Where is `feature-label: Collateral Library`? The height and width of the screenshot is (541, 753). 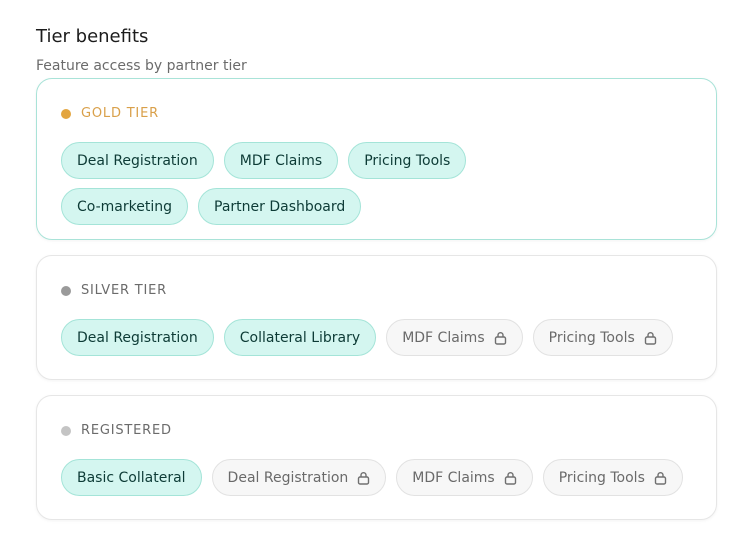
feature-label: Collateral Library is located at coordinates (300, 337).